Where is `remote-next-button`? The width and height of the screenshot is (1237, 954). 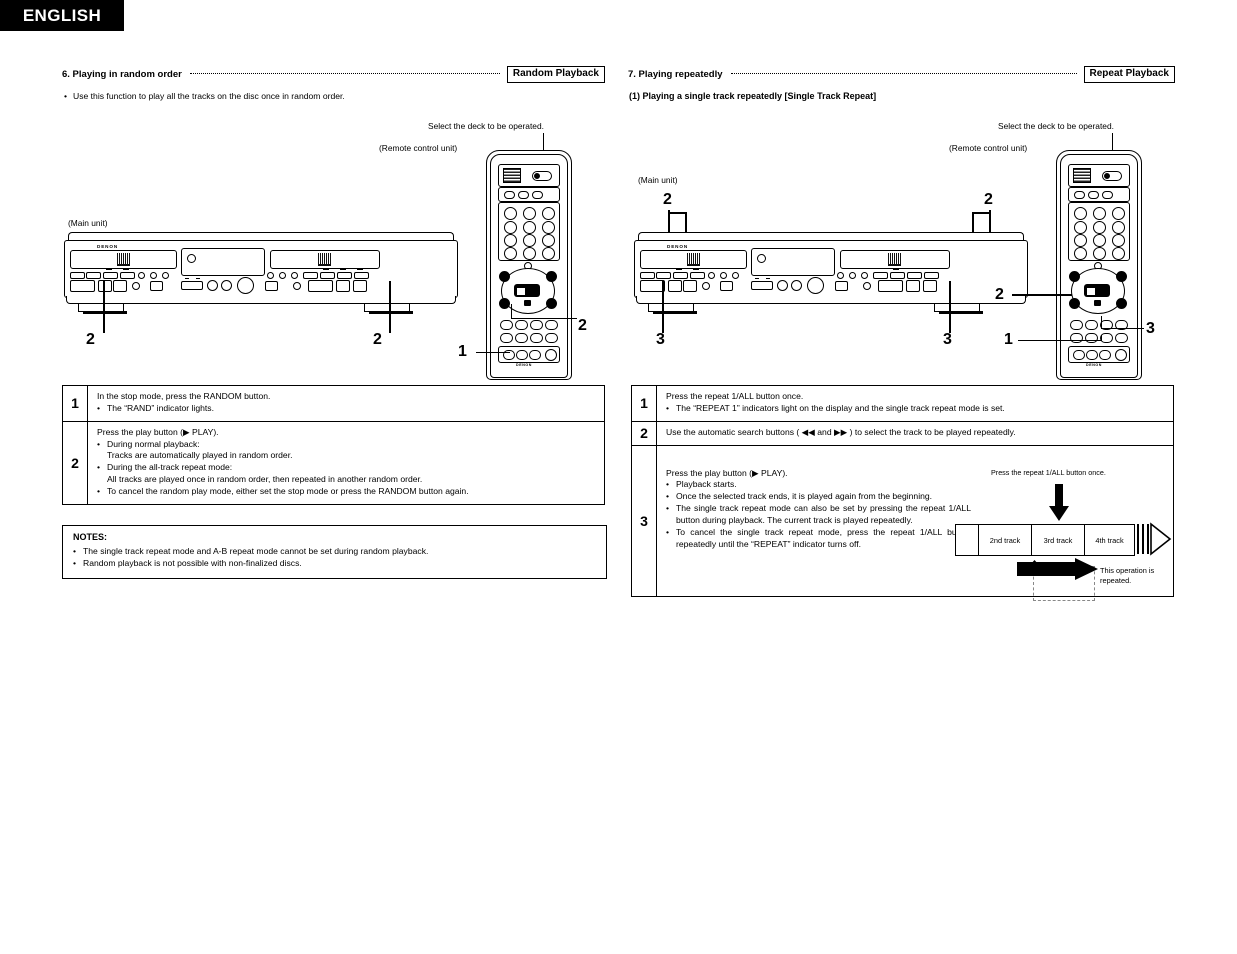
remote-next-button is located at coordinates (1121, 276).